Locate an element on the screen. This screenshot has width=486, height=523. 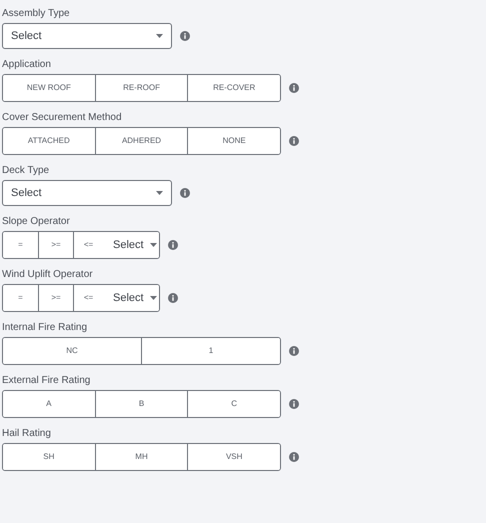
option-button: RE-COVER is located at coordinates (233, 88).